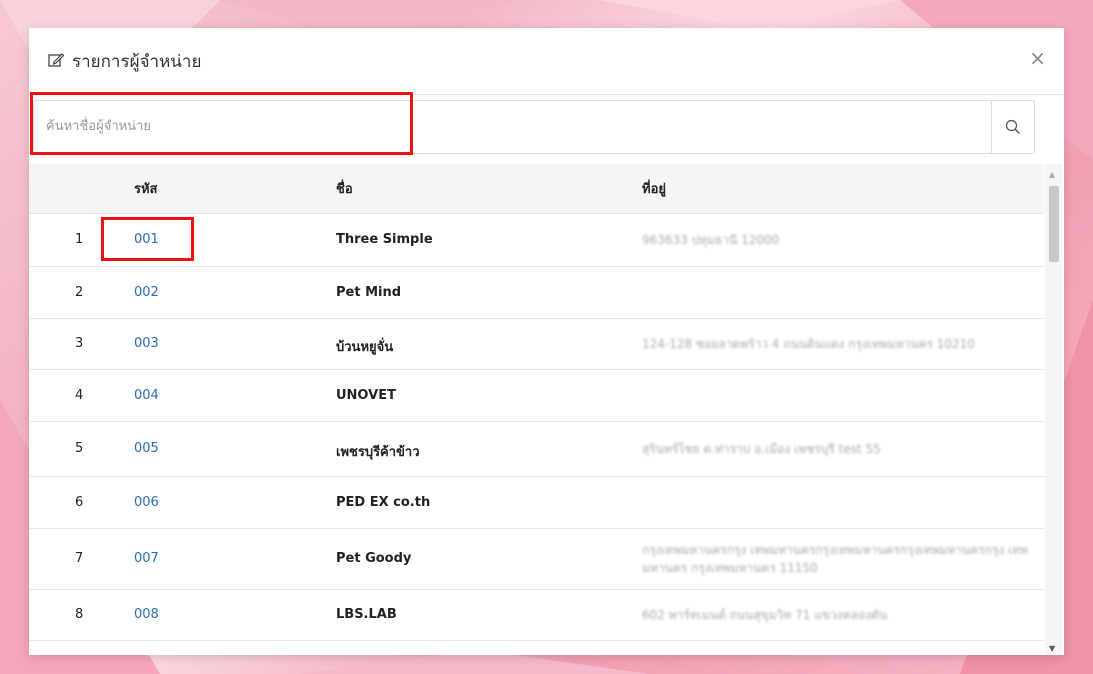 This screenshot has width=1093, height=674. I want to click on dialog-header: รายการผู้จำหน่าย ×, so click(546, 61).